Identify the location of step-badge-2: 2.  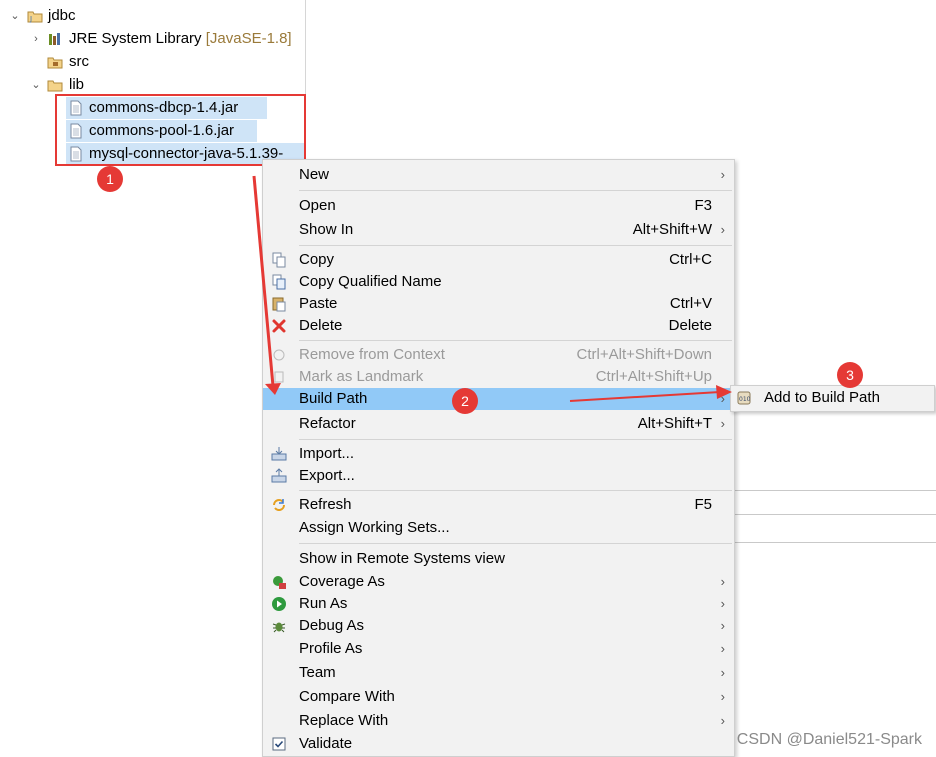
(465, 401).